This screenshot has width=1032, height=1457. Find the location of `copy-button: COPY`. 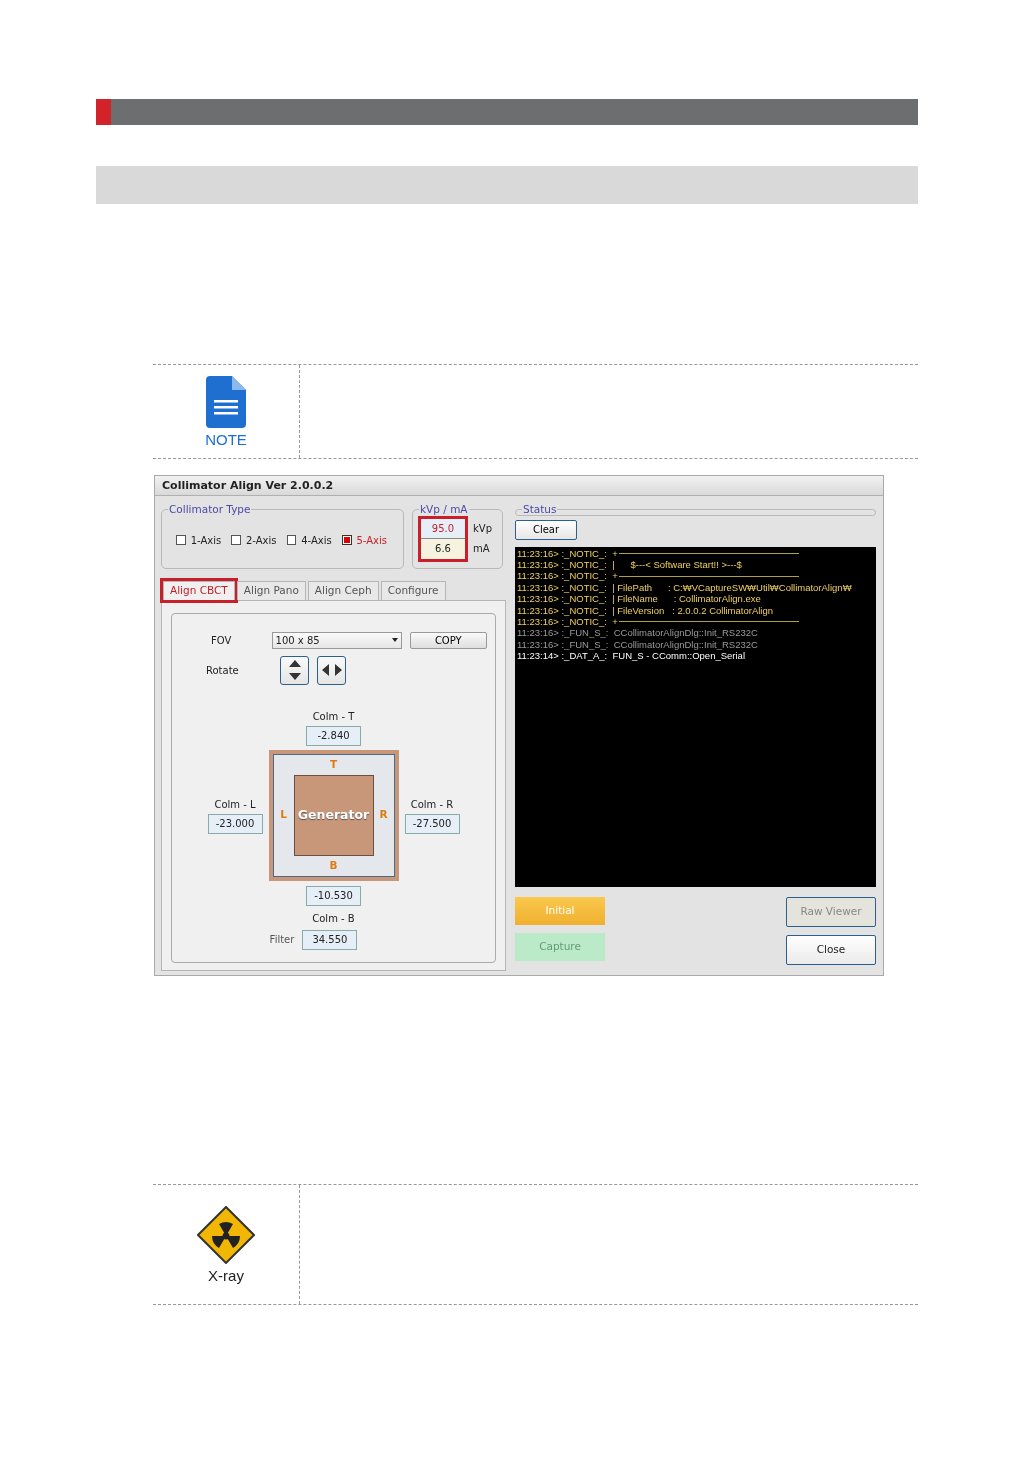

copy-button: COPY is located at coordinates (448, 640).